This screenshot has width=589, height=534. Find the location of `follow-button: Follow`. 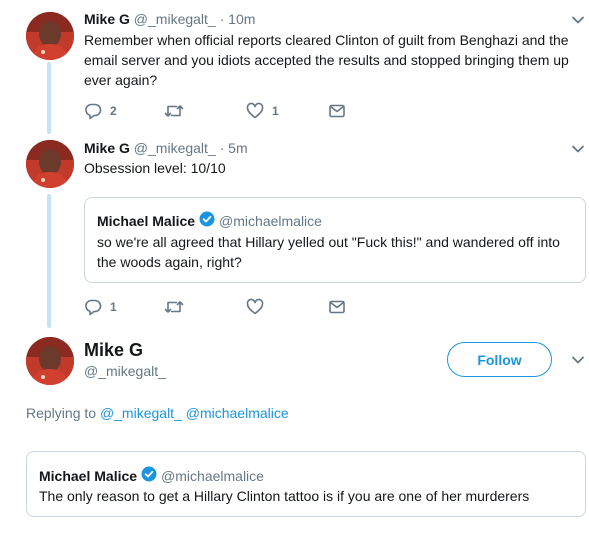

follow-button: Follow is located at coordinates (499, 359).